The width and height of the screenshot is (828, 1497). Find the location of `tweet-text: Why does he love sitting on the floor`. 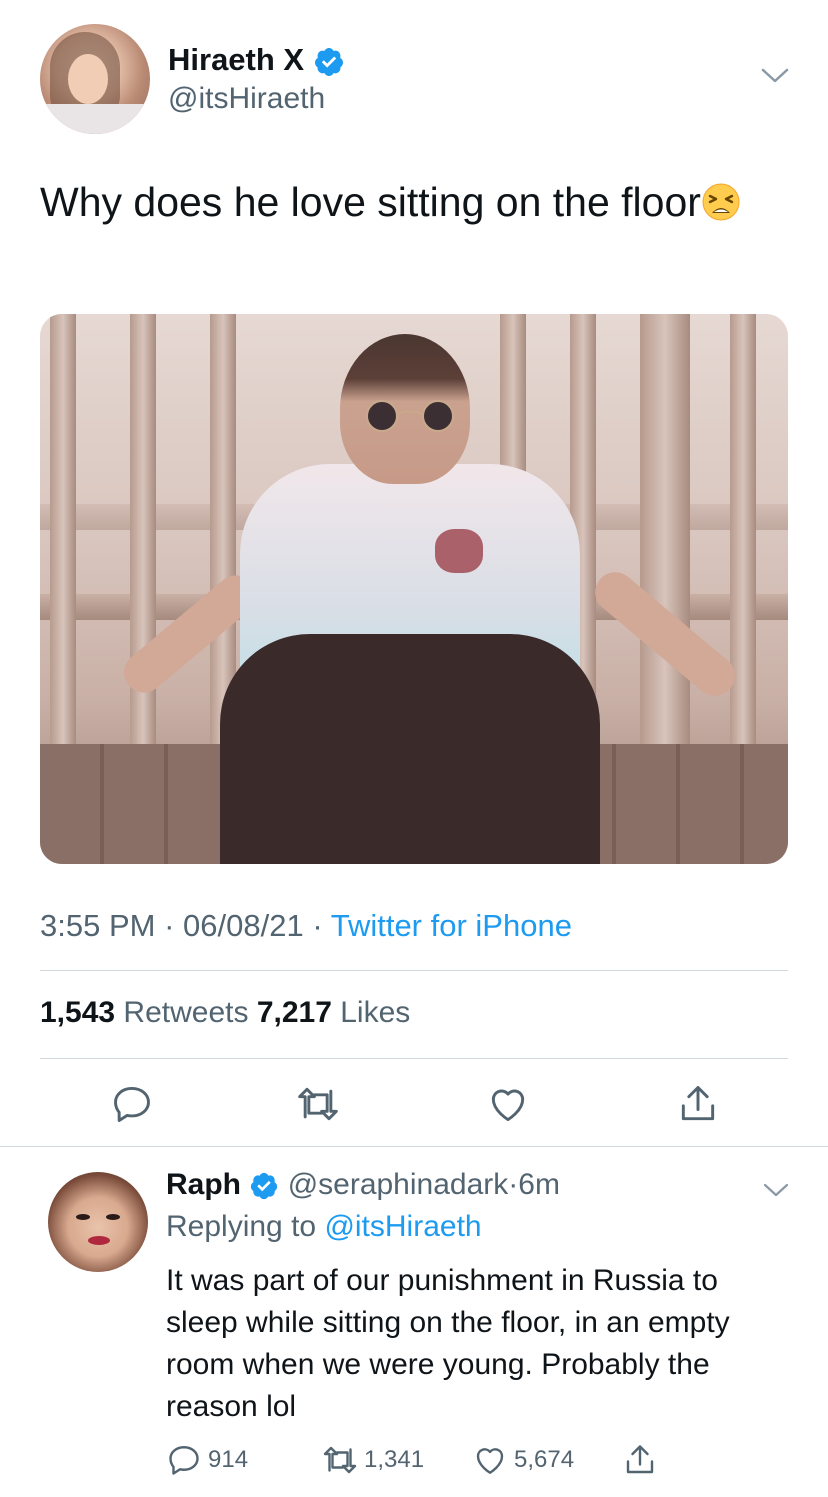

tweet-text: Why does he love sitting on the floor is located at coordinates (410, 202).